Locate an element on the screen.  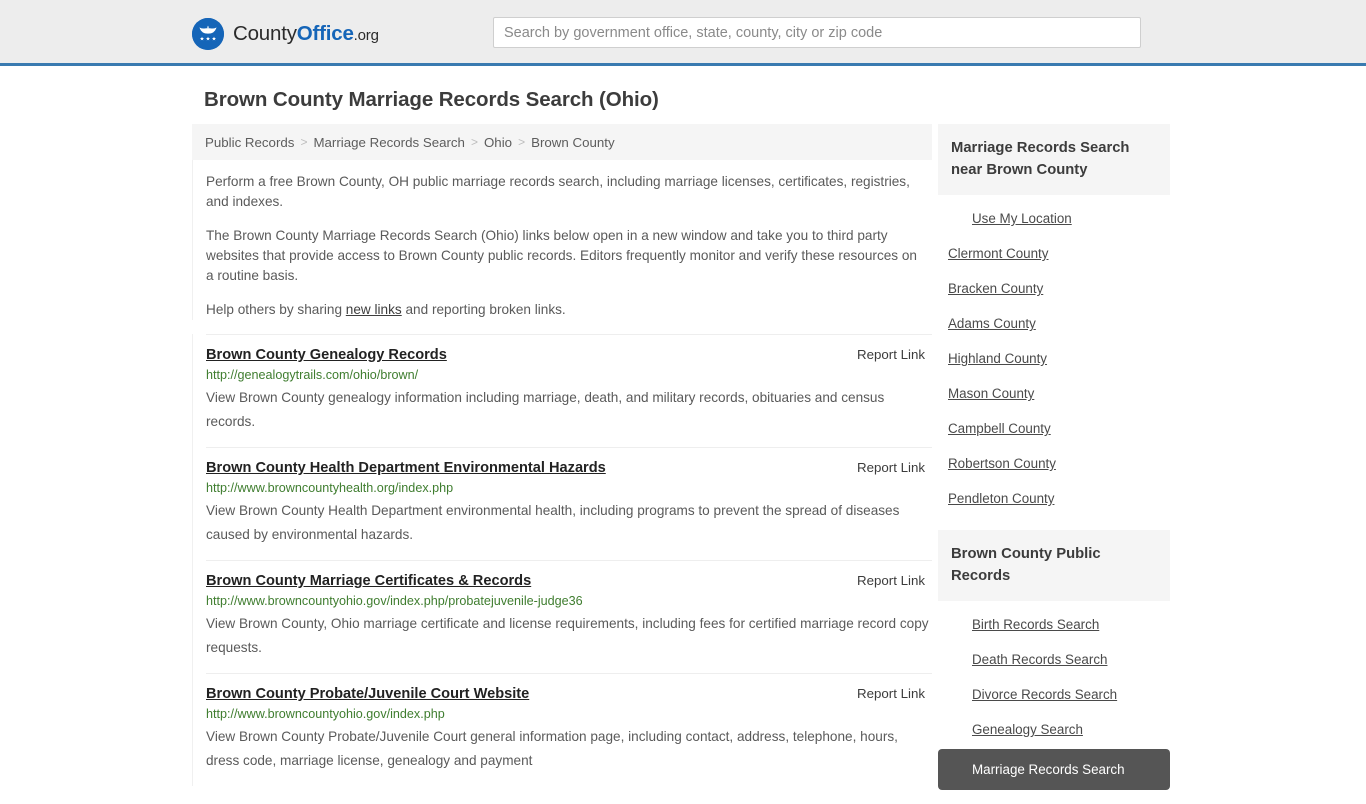
sidebar-item-pendleton-county: Pendleton County is located at coordinates (1054, 498).